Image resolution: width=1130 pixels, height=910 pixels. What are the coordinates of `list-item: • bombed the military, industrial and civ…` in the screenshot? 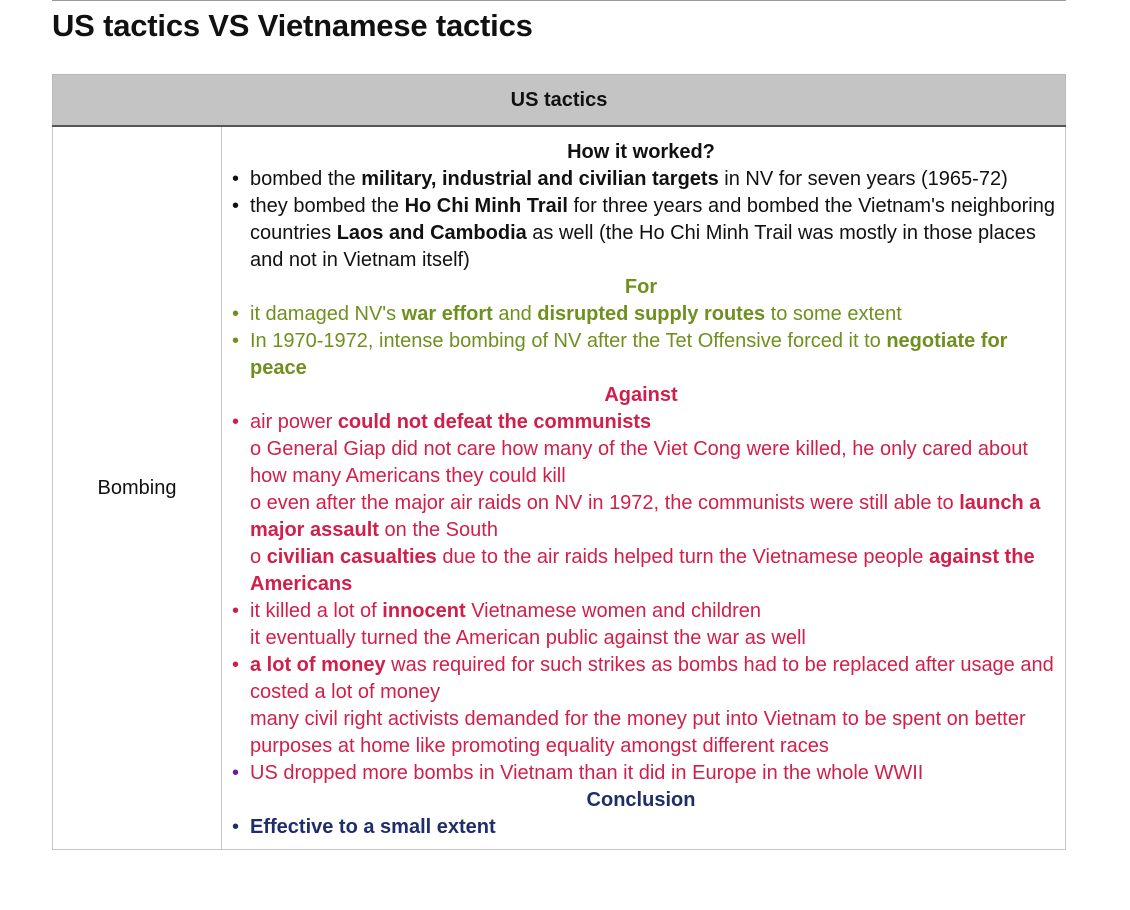 It's located at (641, 179).